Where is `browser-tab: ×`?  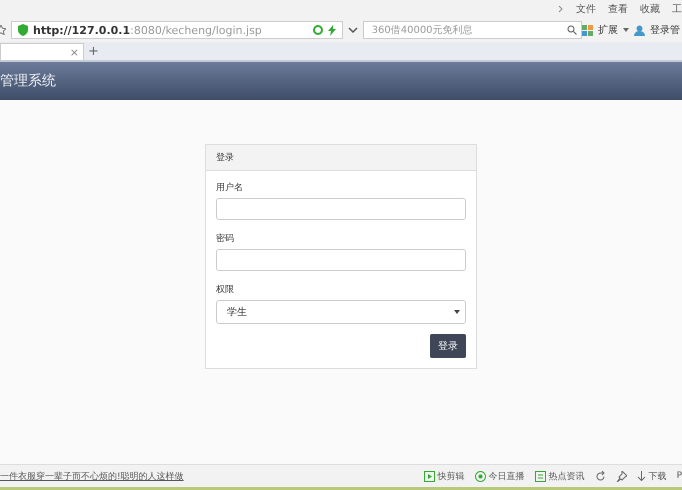 browser-tab: × is located at coordinates (42, 51).